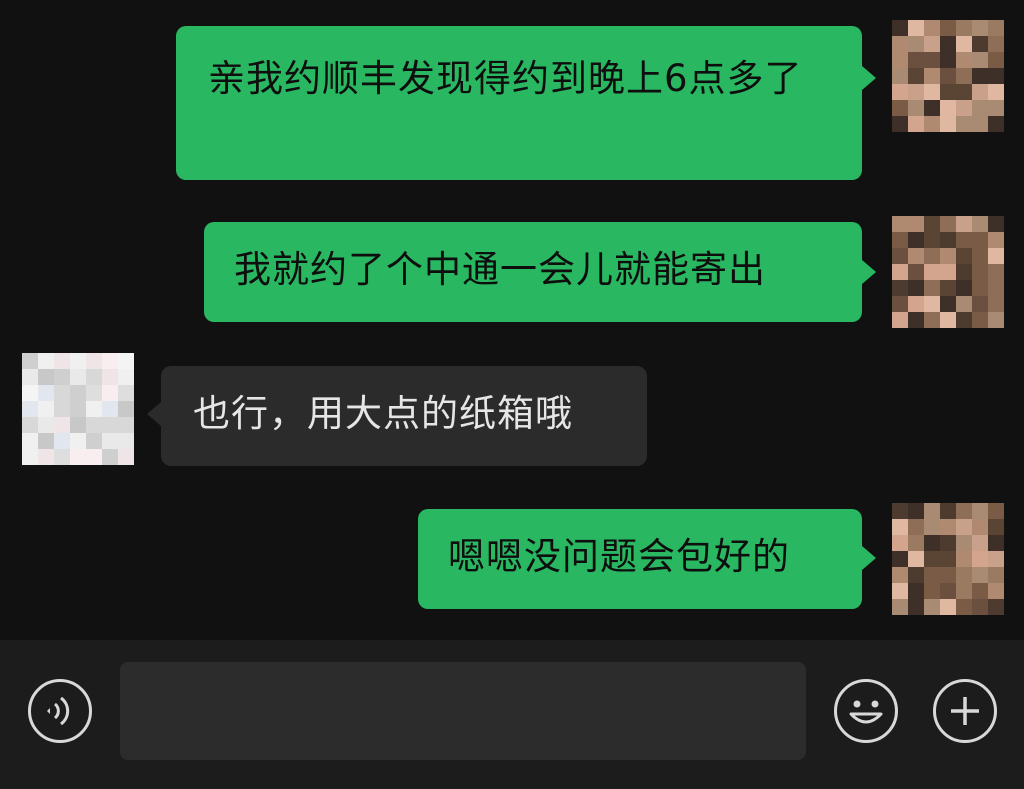 This screenshot has height=789, width=1024. I want to click on emoji-icon, so click(866, 712).